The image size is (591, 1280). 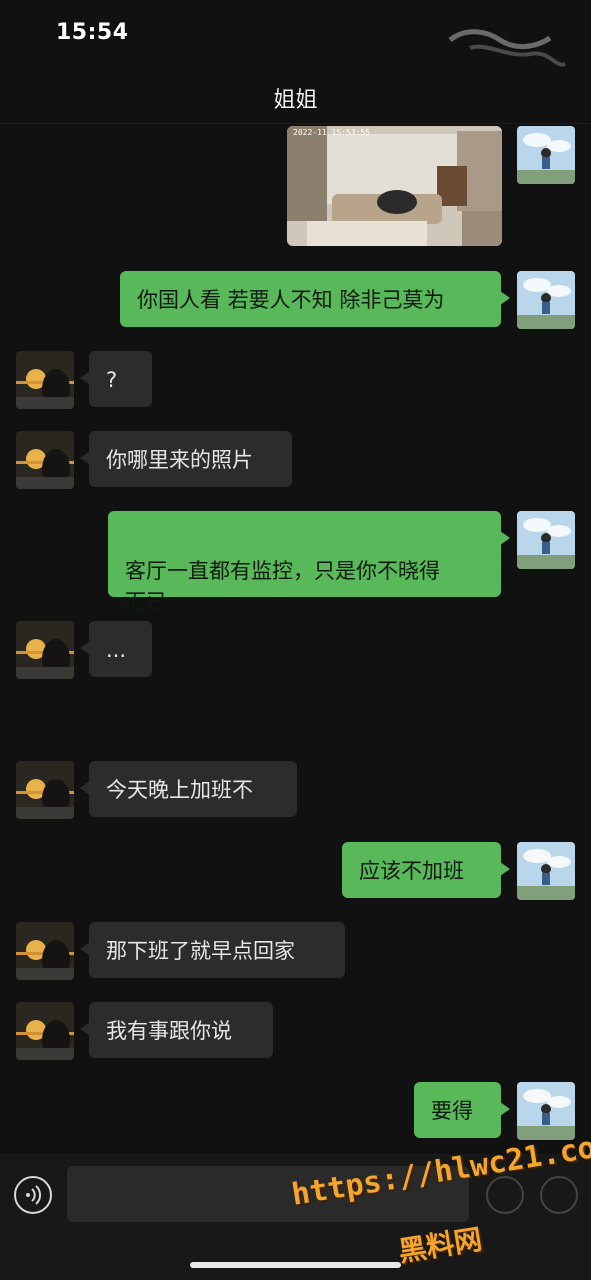 I want to click on message-text: 你哪里来的照片, so click(x=179, y=460).